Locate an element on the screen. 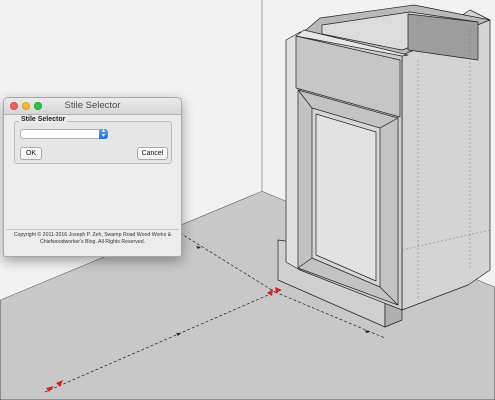  footer-divider is located at coordinates (92, 229).